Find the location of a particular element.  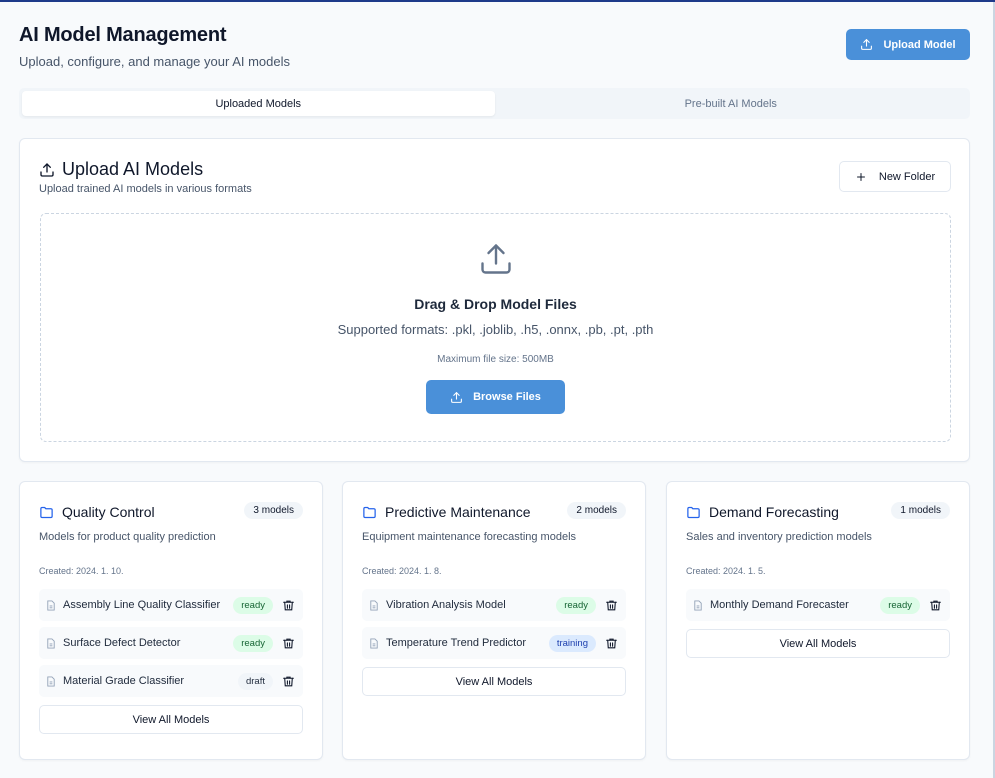

model-row: Material Grade Classifier draft is located at coordinates (171, 681).